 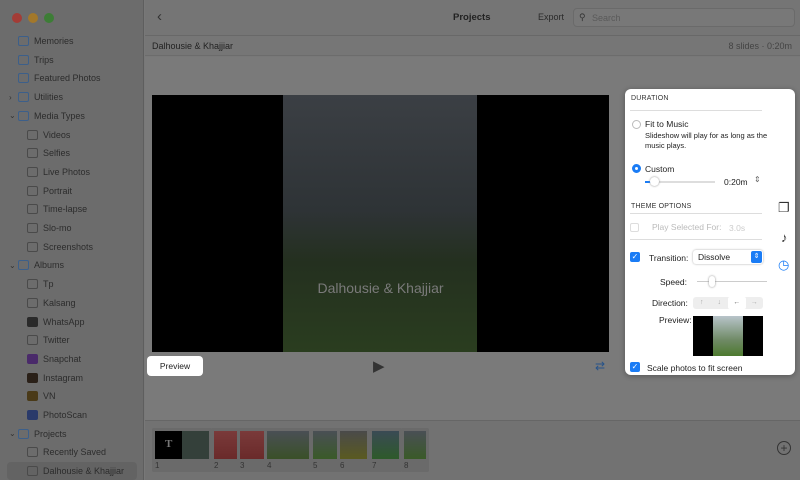 What do you see at coordinates (32, 171) in the screenshot?
I see `live-photo-icon` at bounding box center [32, 171].